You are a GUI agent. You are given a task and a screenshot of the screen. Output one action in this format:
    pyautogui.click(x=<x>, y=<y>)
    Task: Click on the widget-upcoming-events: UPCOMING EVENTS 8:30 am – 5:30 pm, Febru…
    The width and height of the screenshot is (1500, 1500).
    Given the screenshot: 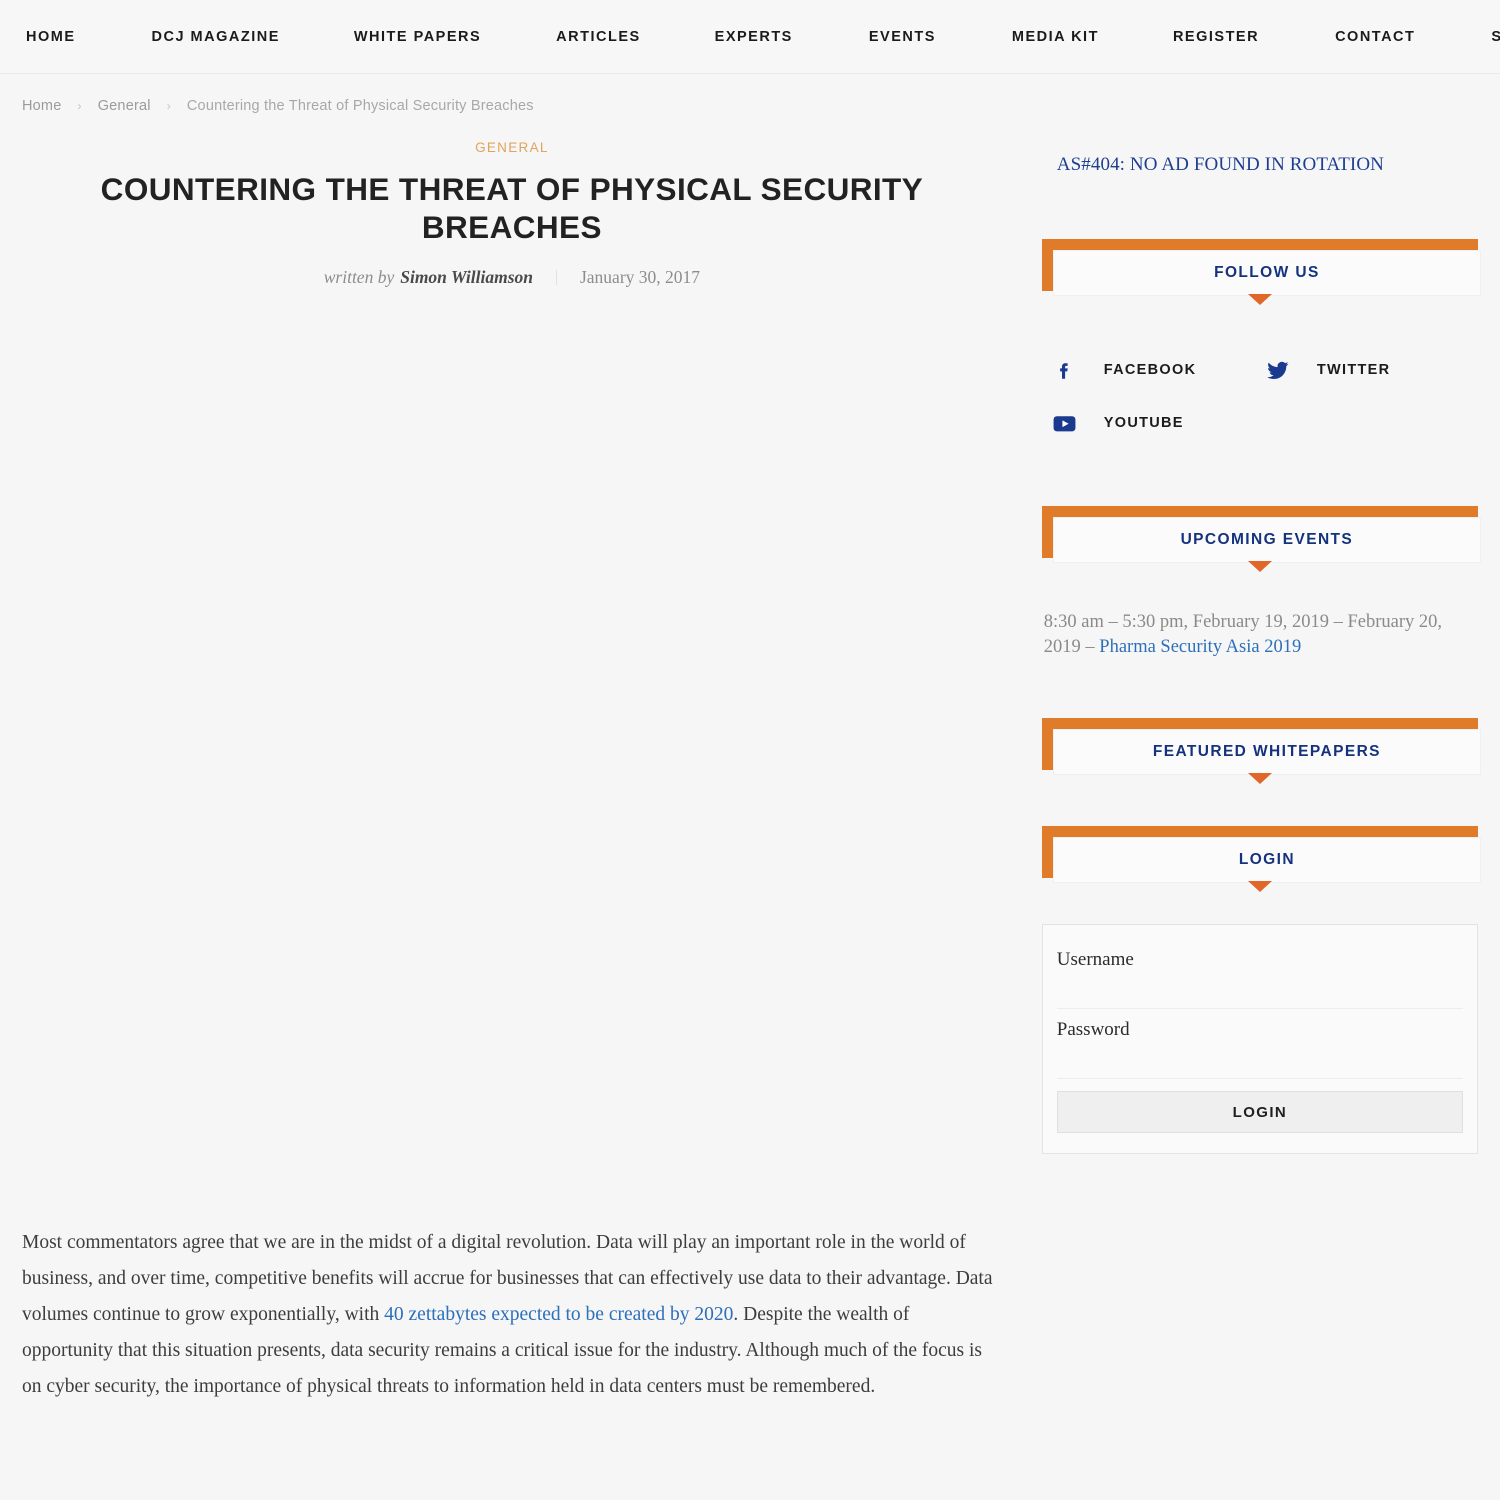 What is the action you would take?
    pyautogui.click(x=1261, y=583)
    